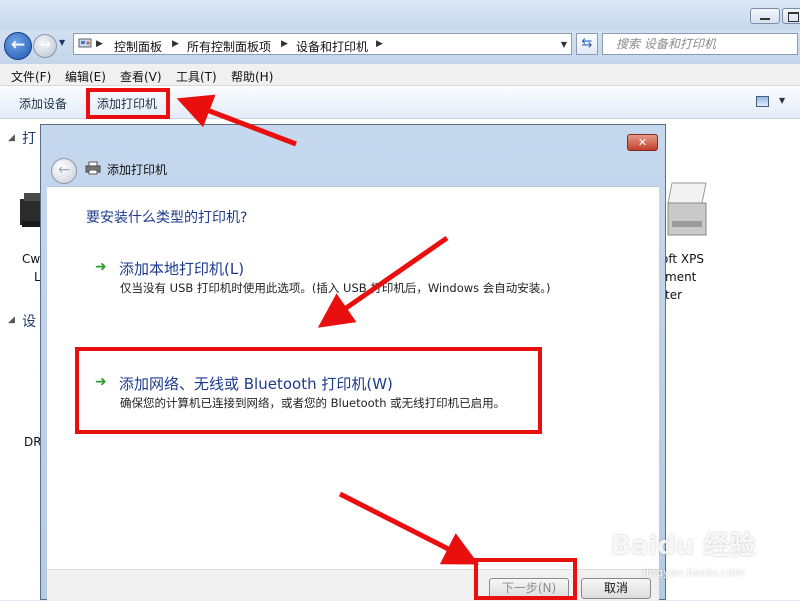 Image resolution: width=800 pixels, height=601 pixels. I want to click on printer-label: Cw, so click(31, 259).